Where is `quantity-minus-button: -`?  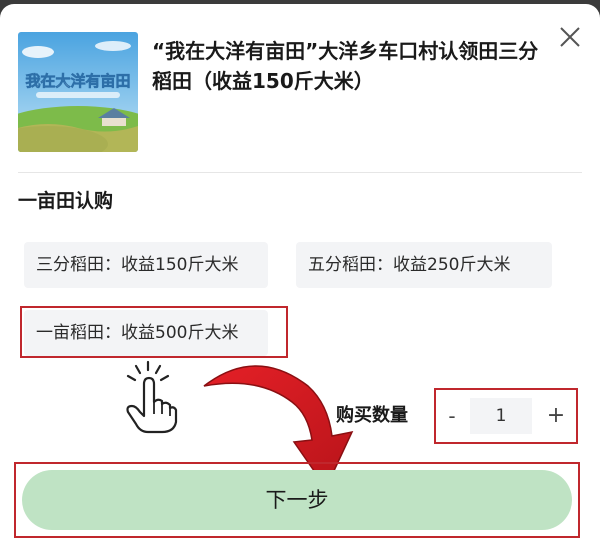 quantity-minus-button: - is located at coordinates (452, 416).